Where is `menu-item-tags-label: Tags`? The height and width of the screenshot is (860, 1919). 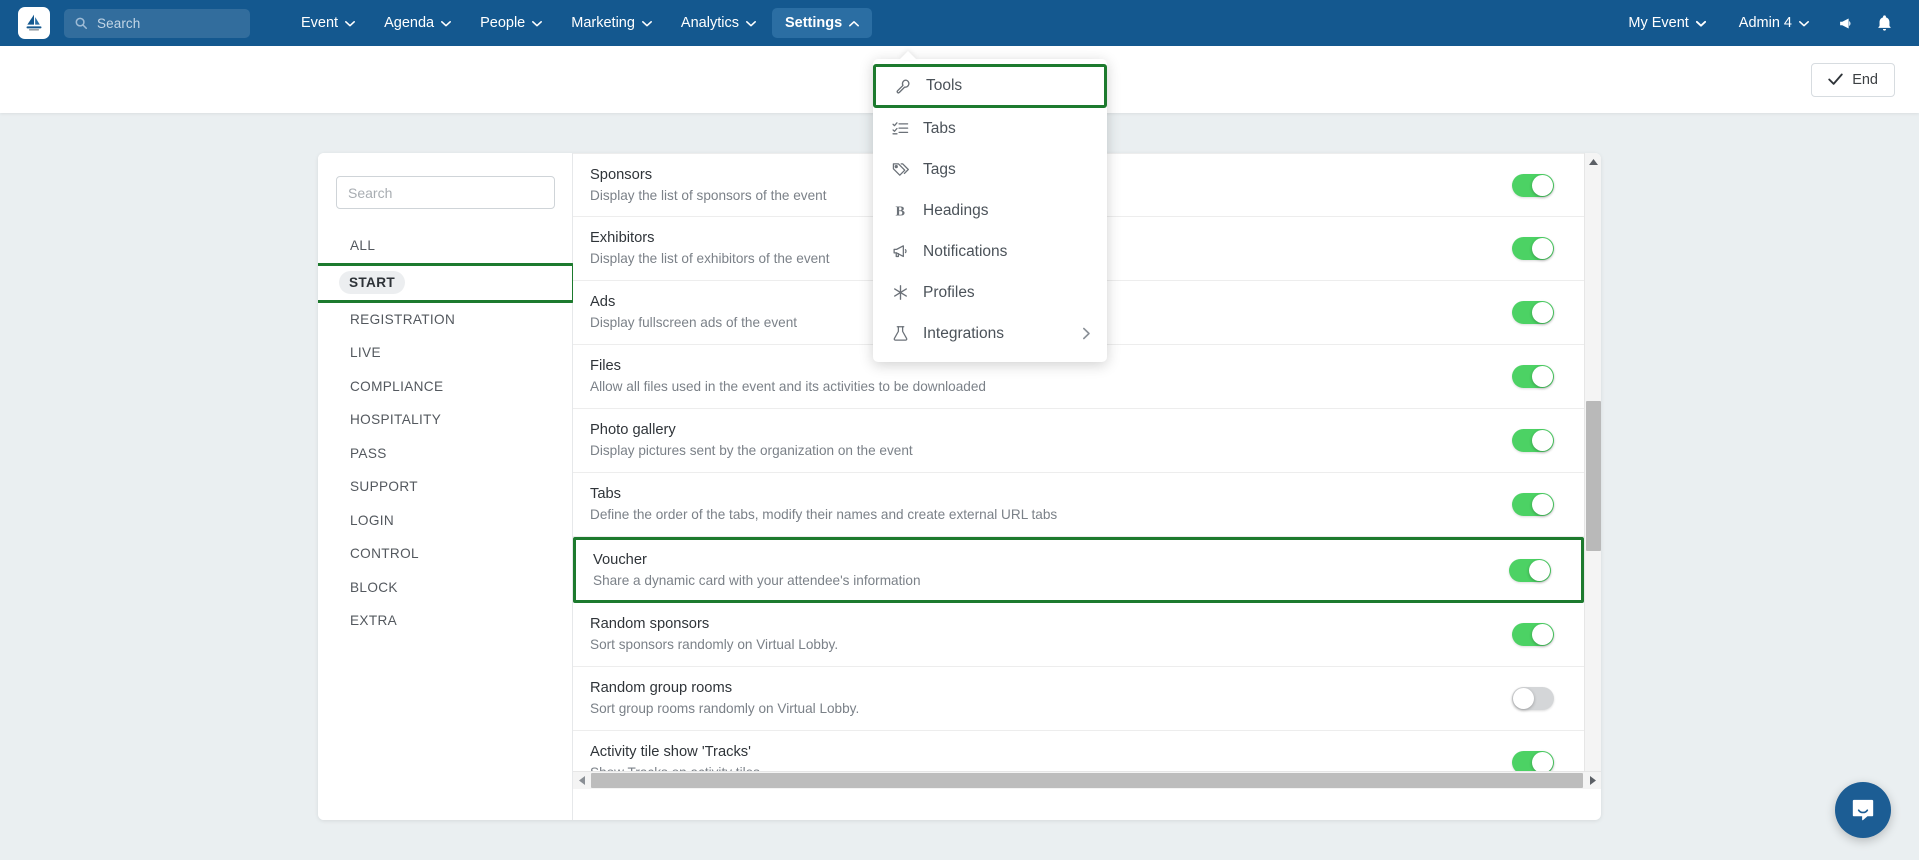 menu-item-tags-label: Tags is located at coordinates (939, 169).